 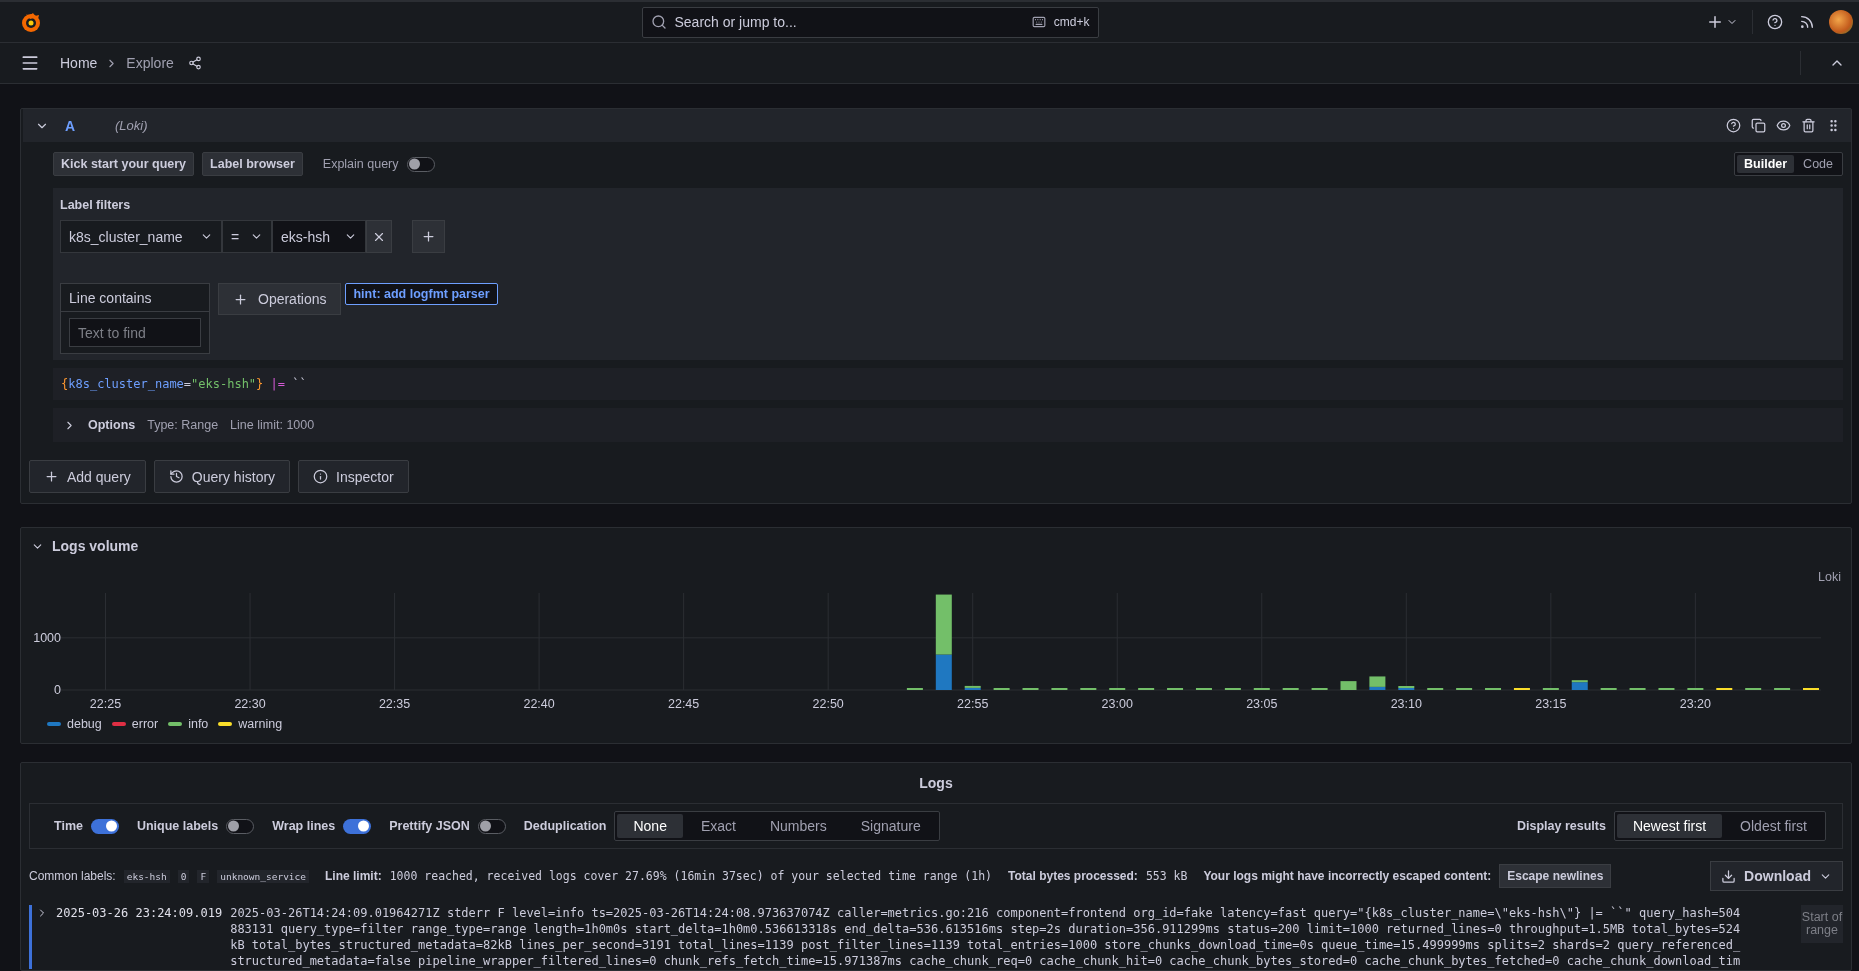 I want to click on breadcrumb-link: Home, so click(x=79, y=63).